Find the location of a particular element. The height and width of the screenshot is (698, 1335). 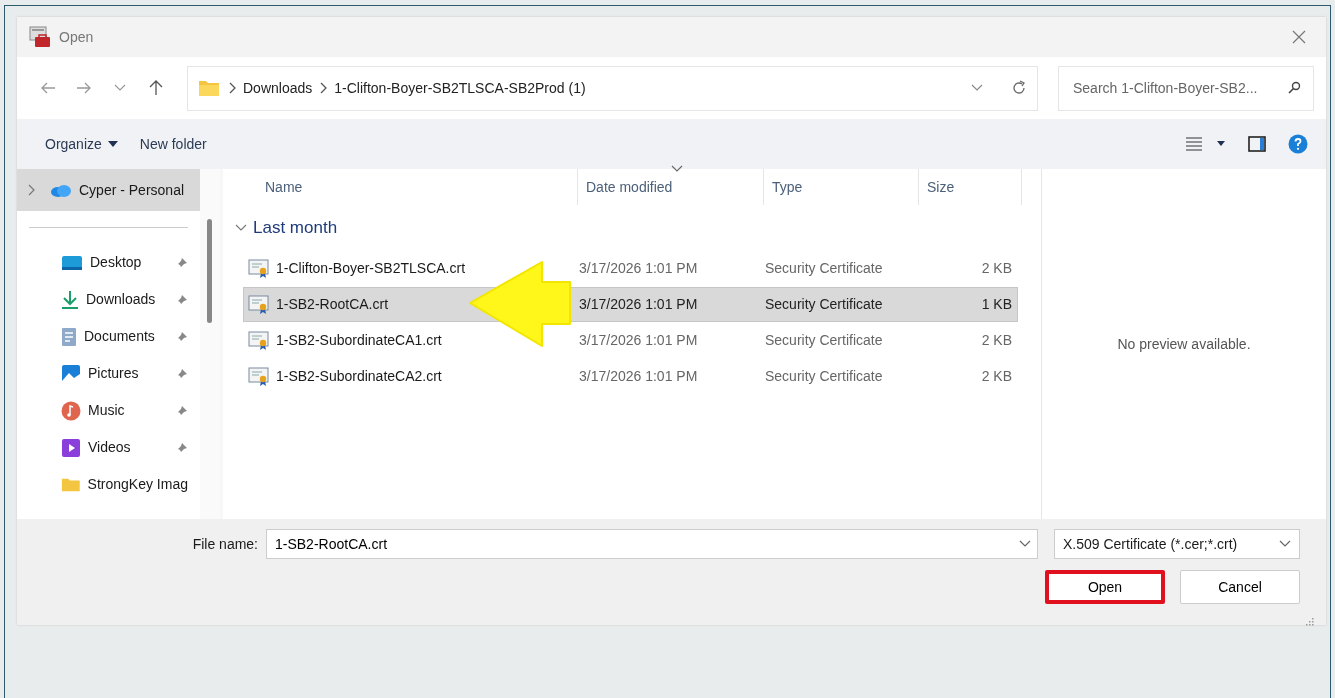

music-icon is located at coordinates (71, 410).